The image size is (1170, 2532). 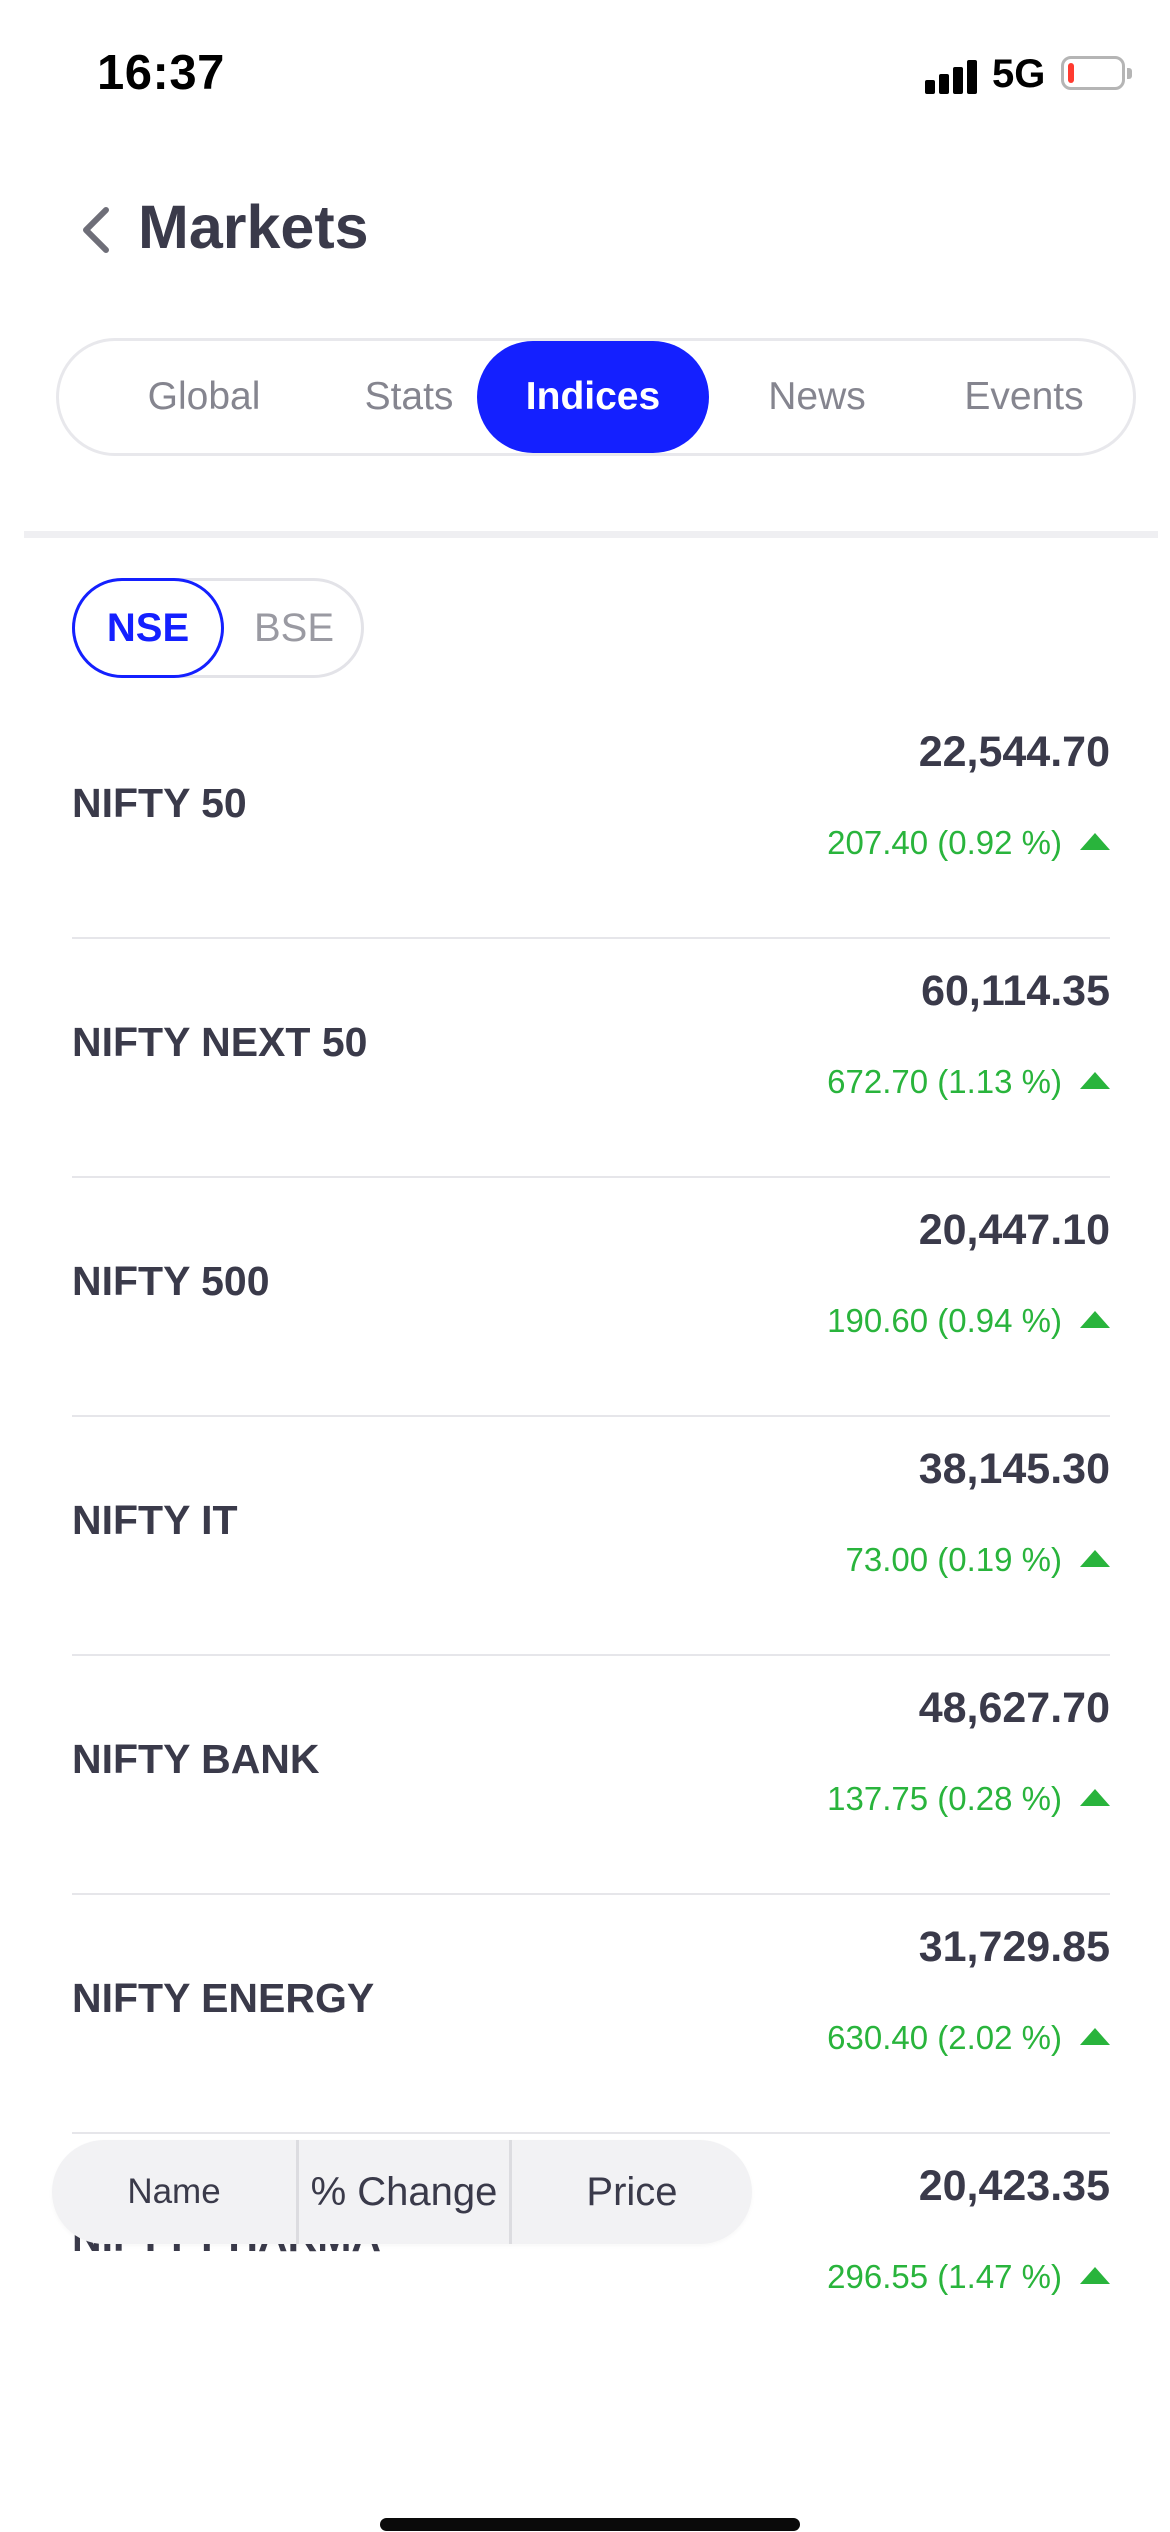 What do you see at coordinates (591, 2014) in the screenshot?
I see `index-row-nifty-energy: NIFTY ENERGY 31,729.85 630.40 (2.02 %)` at bounding box center [591, 2014].